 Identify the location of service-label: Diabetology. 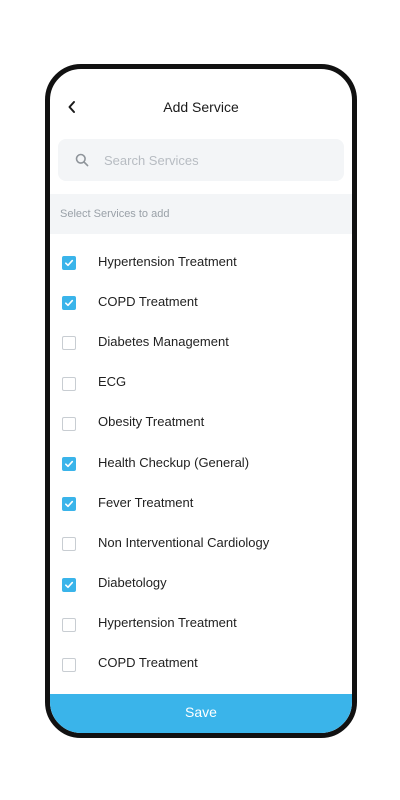
(132, 583).